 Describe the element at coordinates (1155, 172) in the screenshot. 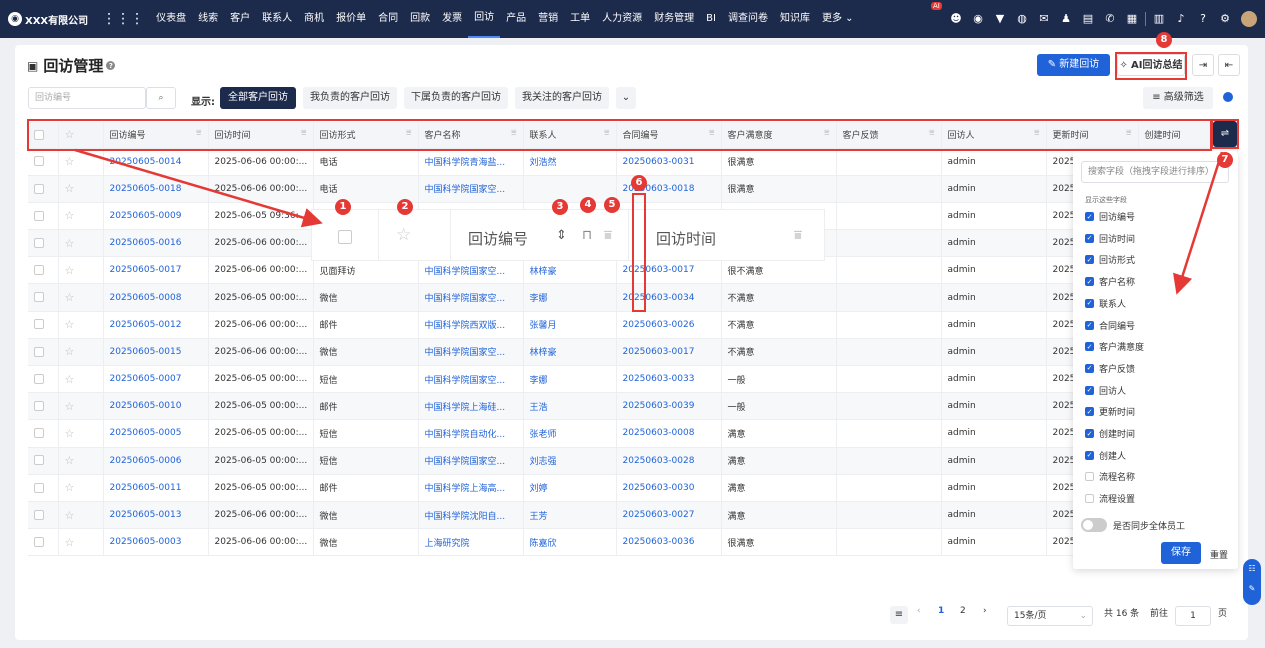

I see `field-search-input: 搜索字段（拖拽字段进行排序）` at that location.